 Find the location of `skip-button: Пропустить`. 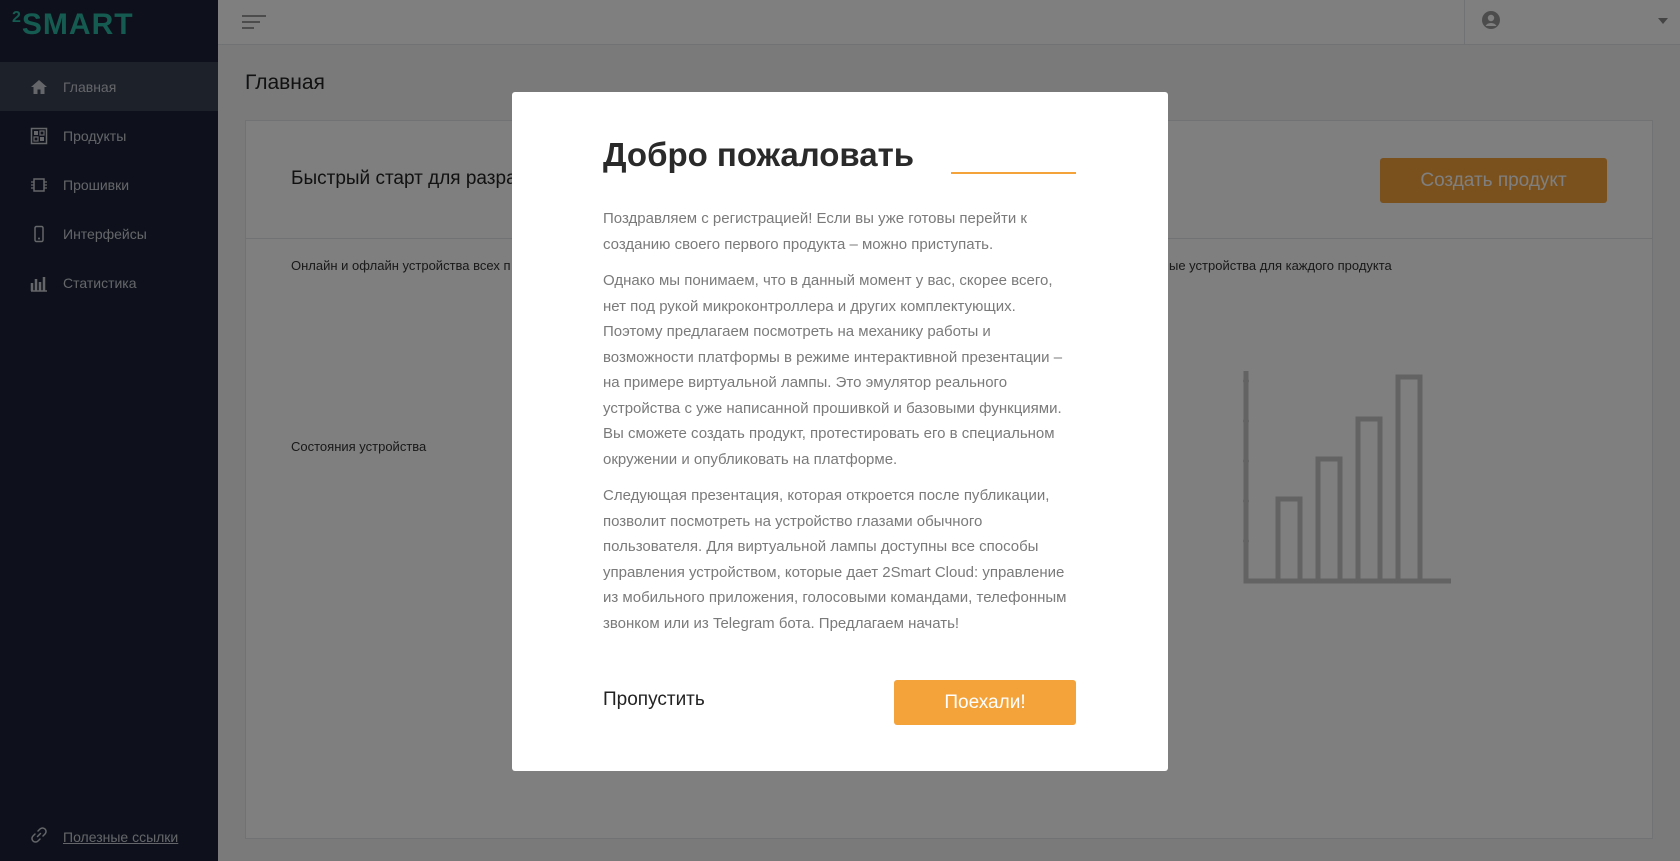

skip-button: Пропустить is located at coordinates (654, 700).